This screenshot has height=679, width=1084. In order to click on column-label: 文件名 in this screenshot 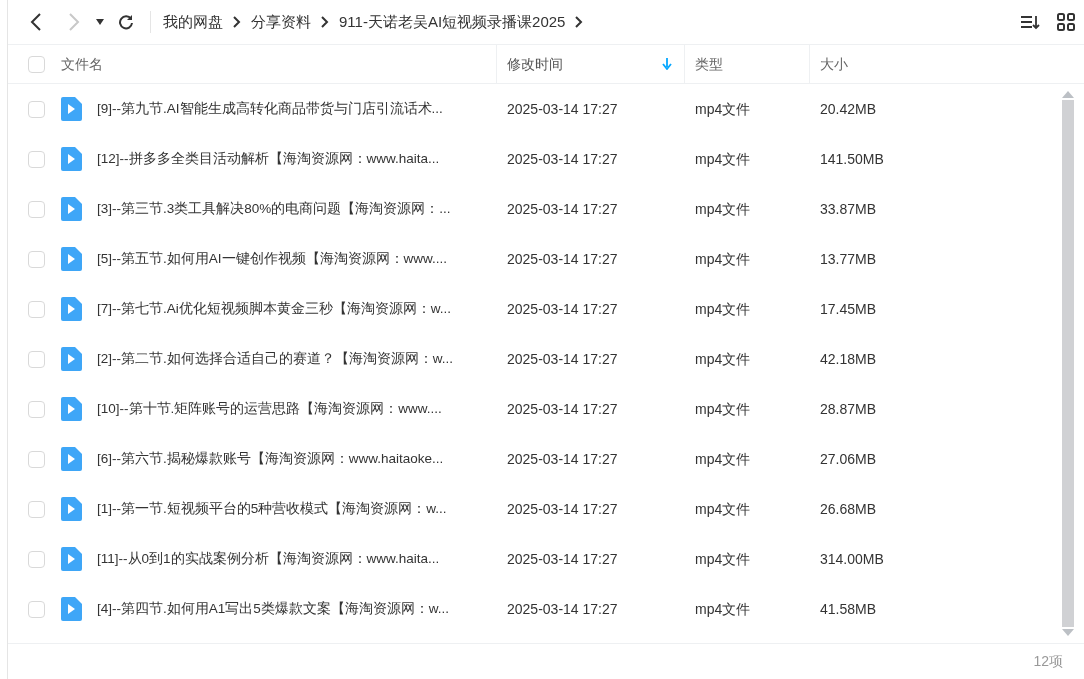, I will do `click(82, 64)`.